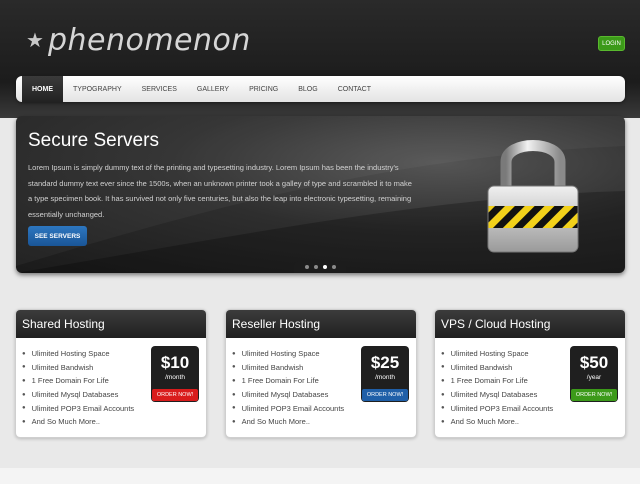  Describe the element at coordinates (385, 362) in the screenshot. I see `price-amount: $25` at that location.